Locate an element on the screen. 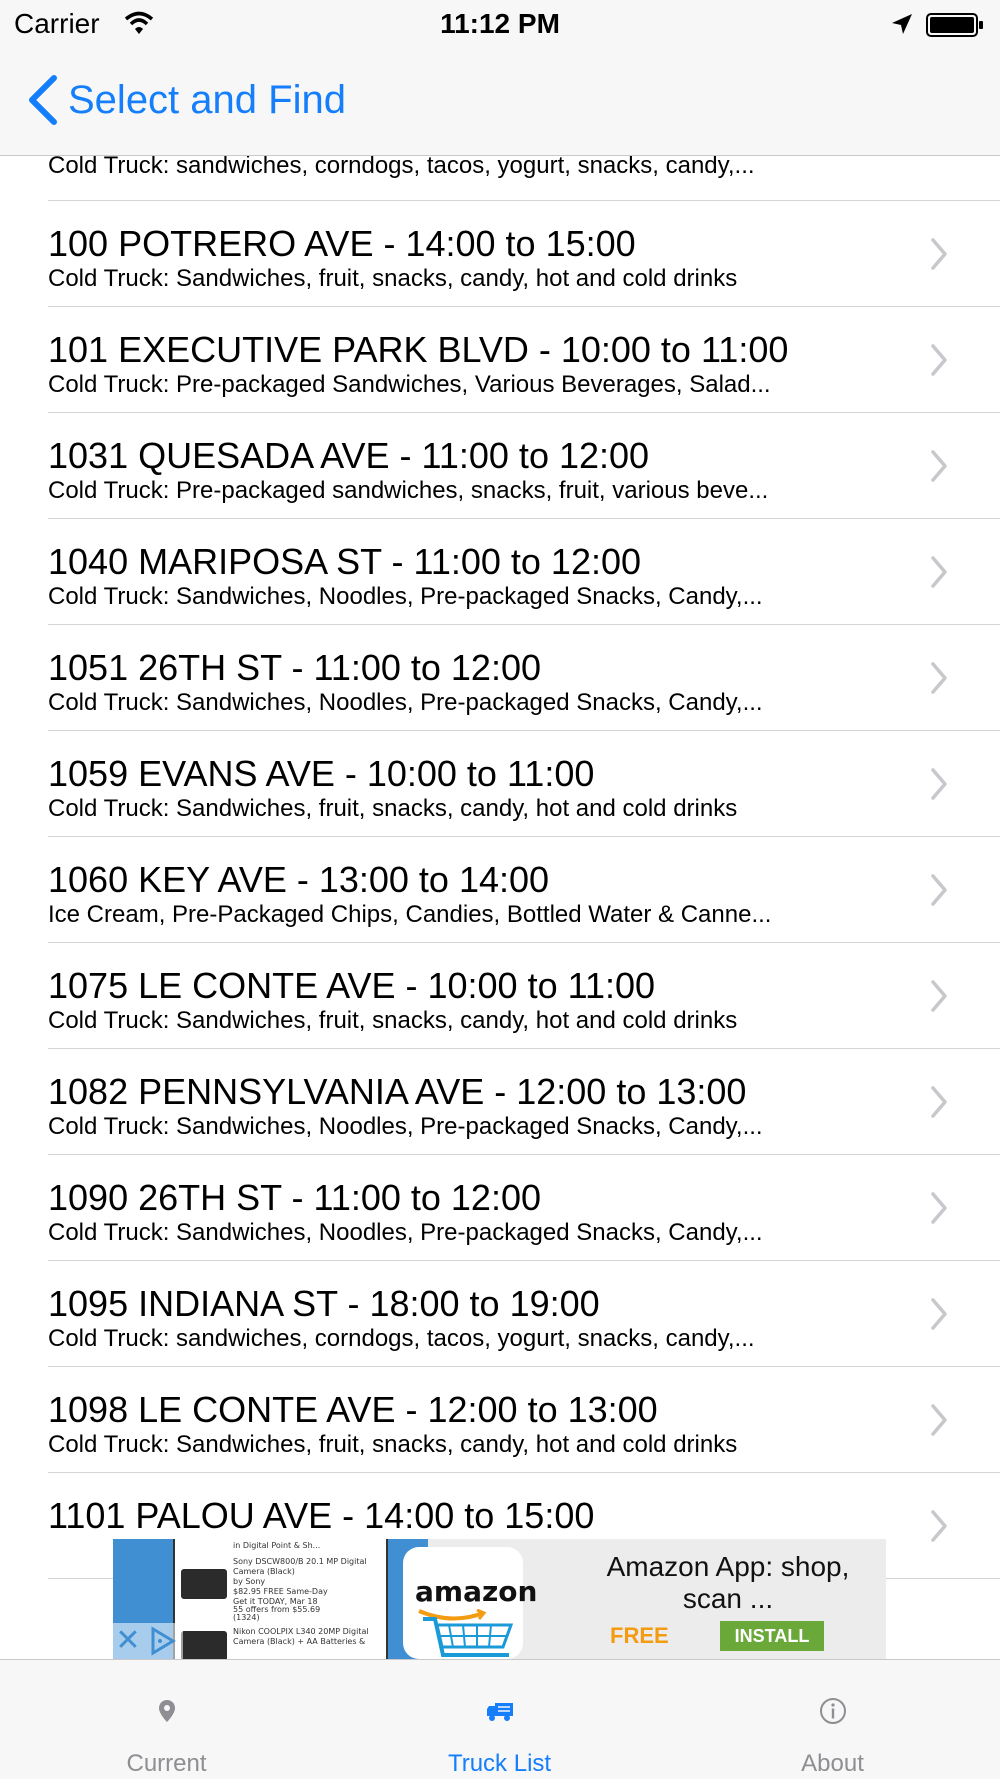  back-button-label: Select and Find is located at coordinates (207, 99).